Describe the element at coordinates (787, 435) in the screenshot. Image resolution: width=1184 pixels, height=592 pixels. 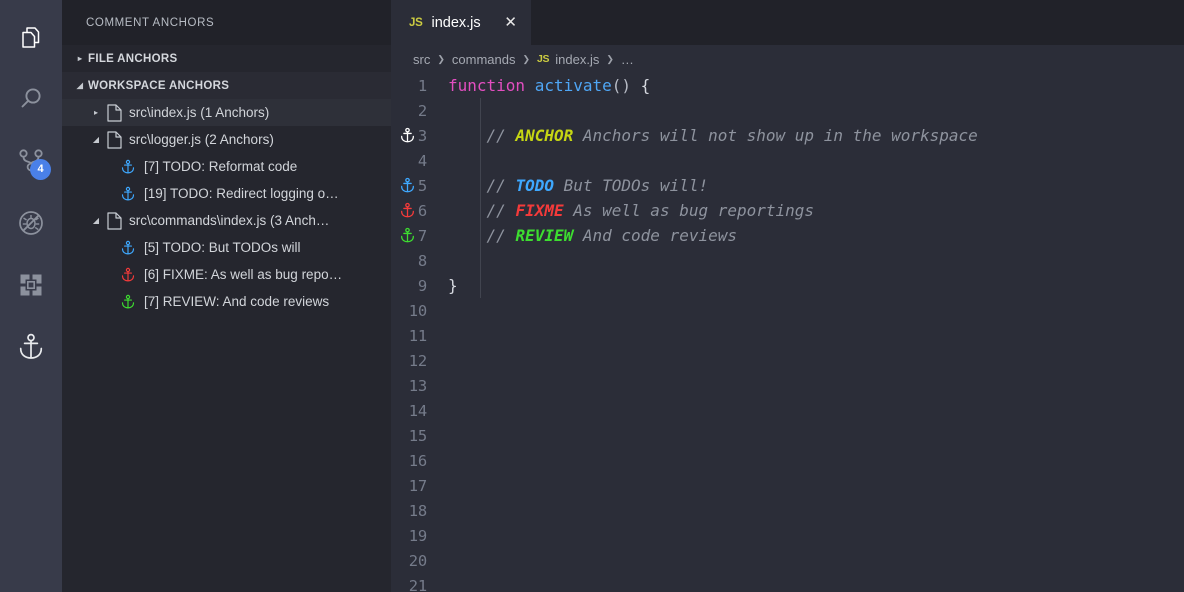
I see `code-line: 15` at that location.